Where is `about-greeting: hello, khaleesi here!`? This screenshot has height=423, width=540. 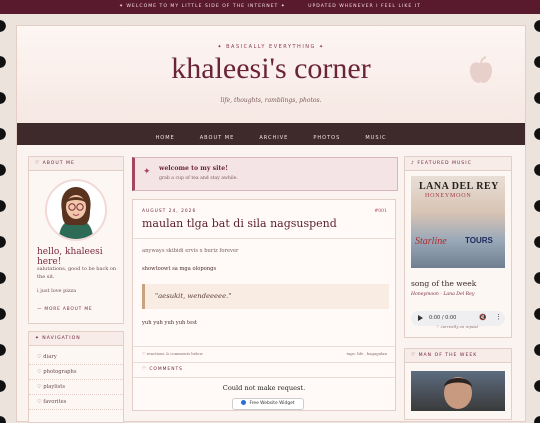 about-greeting: hello, khaleesi here! is located at coordinates (70, 257).